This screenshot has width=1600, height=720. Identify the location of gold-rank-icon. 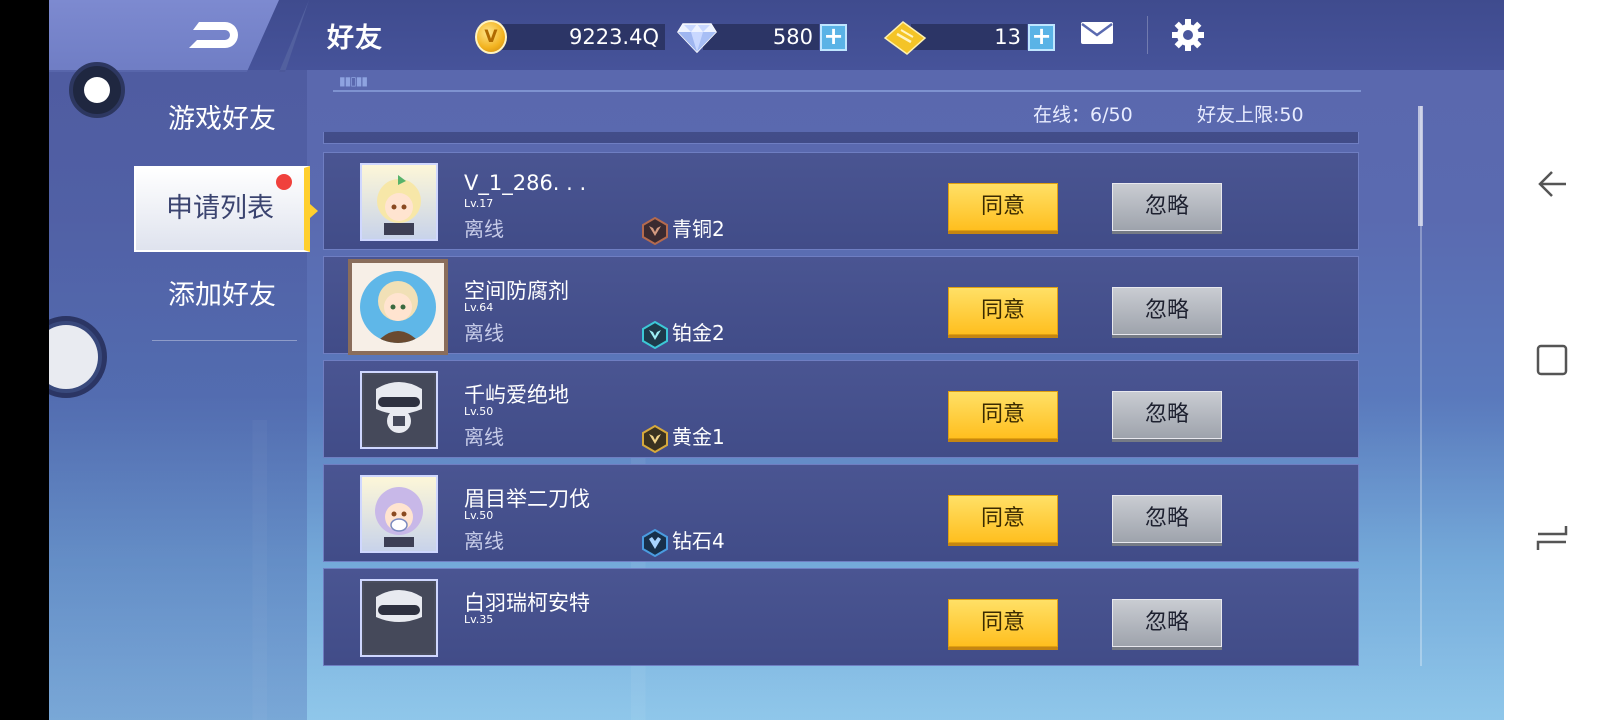
(655, 439).